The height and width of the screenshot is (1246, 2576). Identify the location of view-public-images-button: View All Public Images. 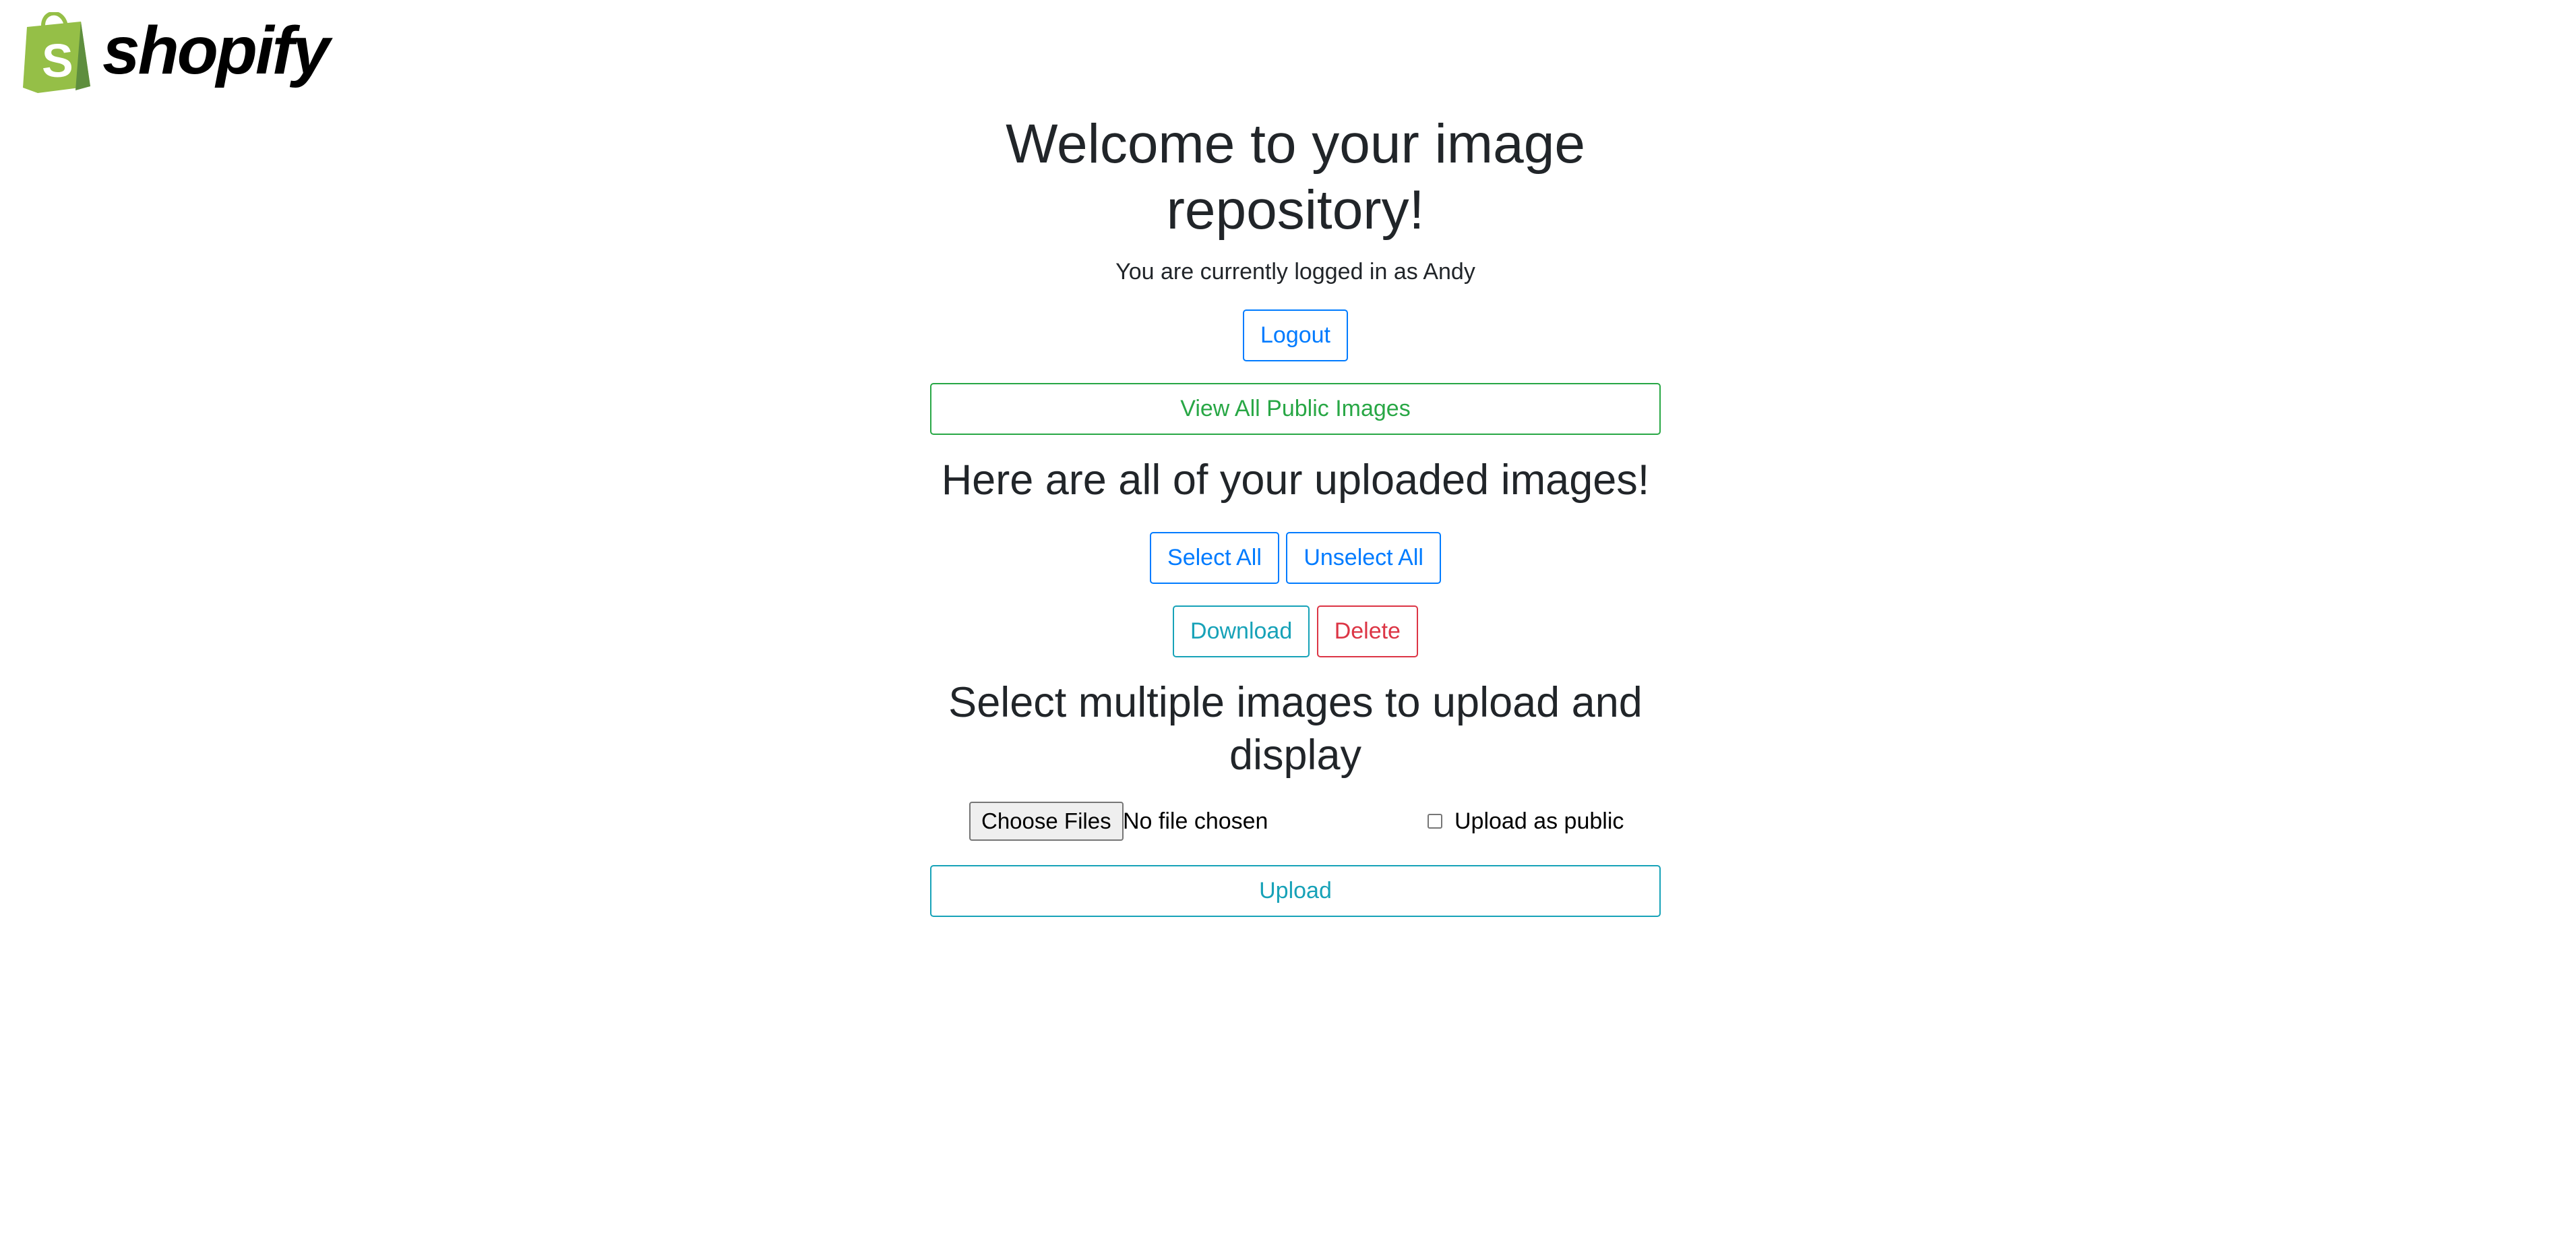
(1296, 409).